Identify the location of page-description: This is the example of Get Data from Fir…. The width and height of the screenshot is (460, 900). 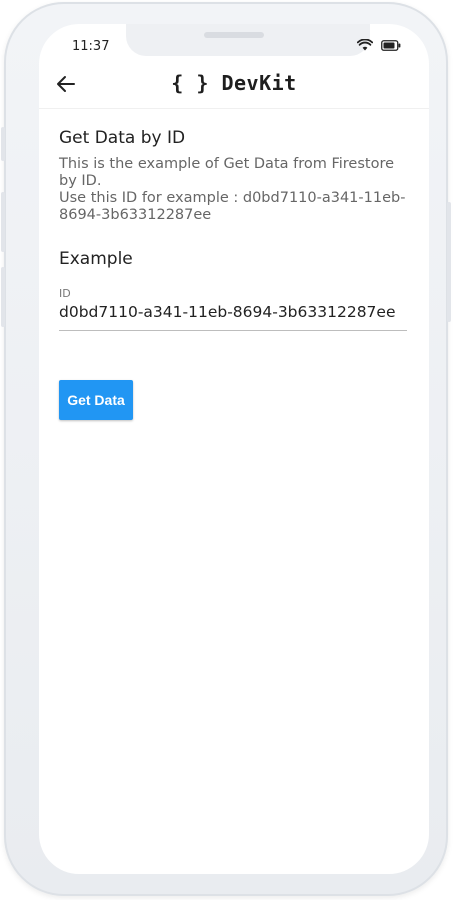
(234, 190).